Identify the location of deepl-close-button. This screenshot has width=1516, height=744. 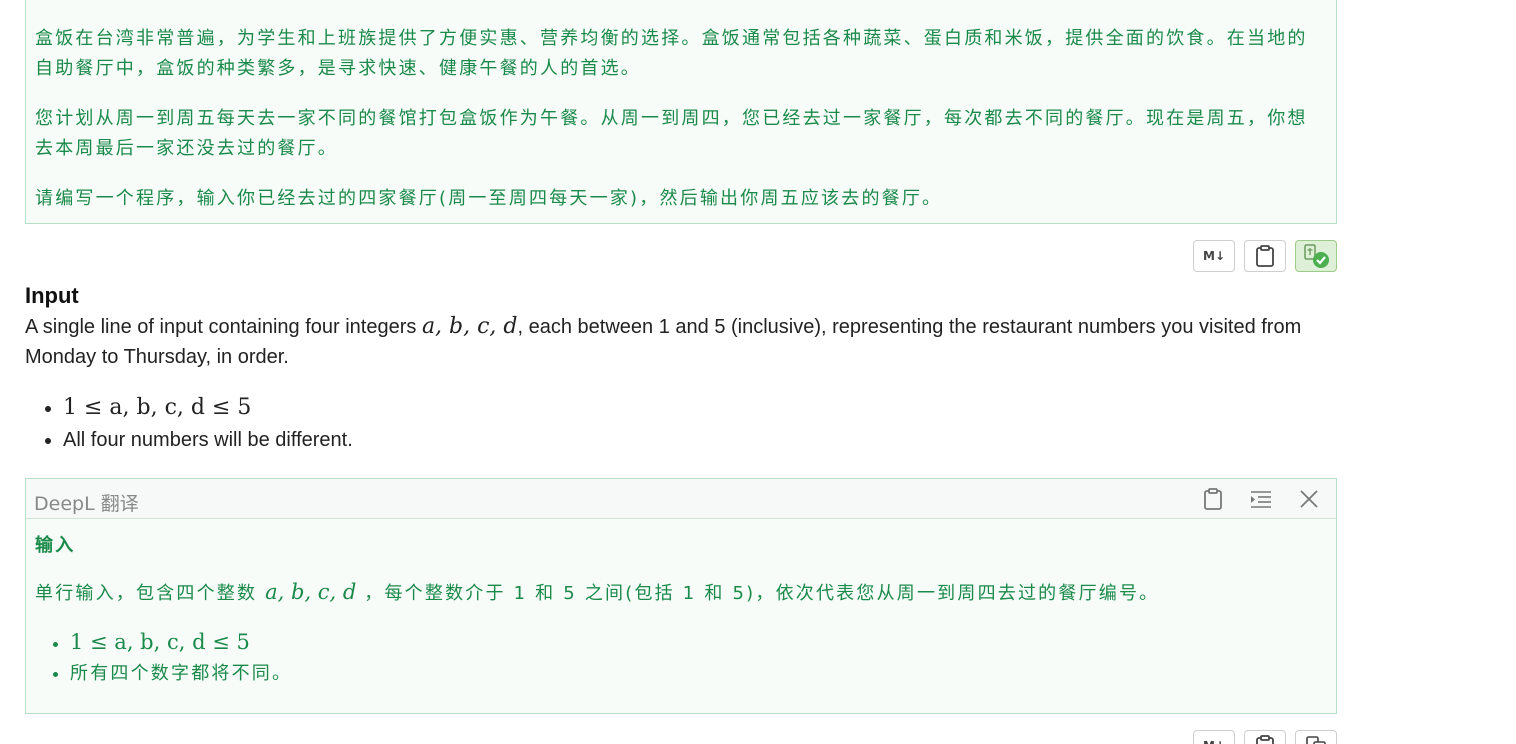
(1309, 499).